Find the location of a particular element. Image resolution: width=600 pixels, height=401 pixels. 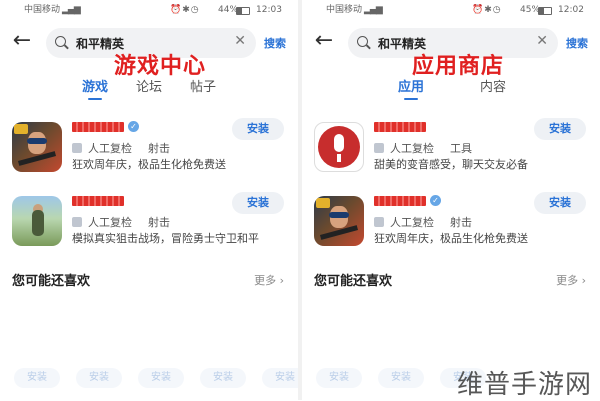

tab-apps: 应用 is located at coordinates (411, 88).